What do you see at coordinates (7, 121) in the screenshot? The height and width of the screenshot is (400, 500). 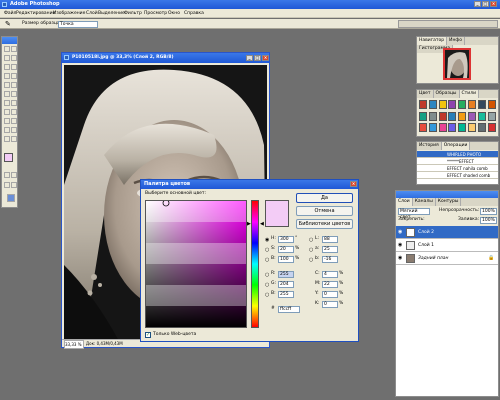 I see `pen-tool-icon` at bounding box center [7, 121].